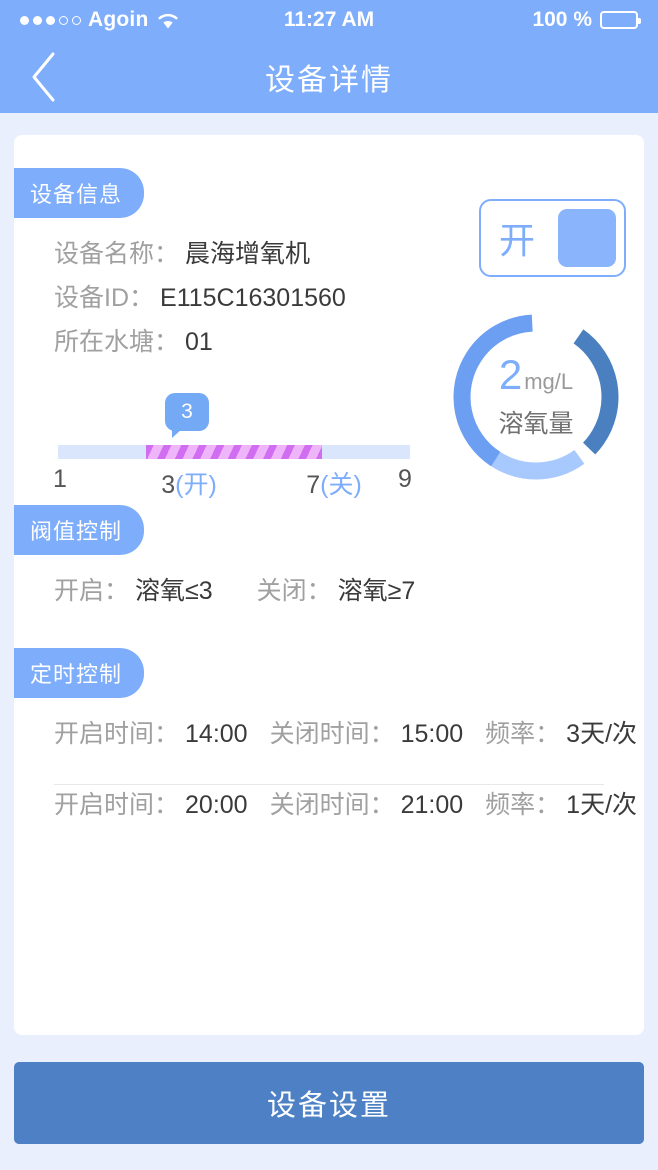 The width and height of the screenshot is (658, 1170). What do you see at coordinates (253, 298) in the screenshot?
I see `device-id-value: E115C16301560` at bounding box center [253, 298].